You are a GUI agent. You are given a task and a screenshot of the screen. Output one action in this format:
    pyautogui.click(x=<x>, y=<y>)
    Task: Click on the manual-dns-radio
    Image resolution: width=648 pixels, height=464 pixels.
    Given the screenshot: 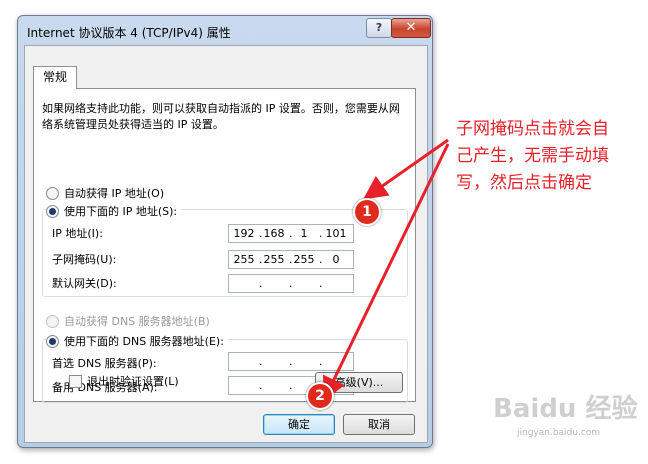 What is the action you would take?
    pyautogui.click(x=52, y=341)
    